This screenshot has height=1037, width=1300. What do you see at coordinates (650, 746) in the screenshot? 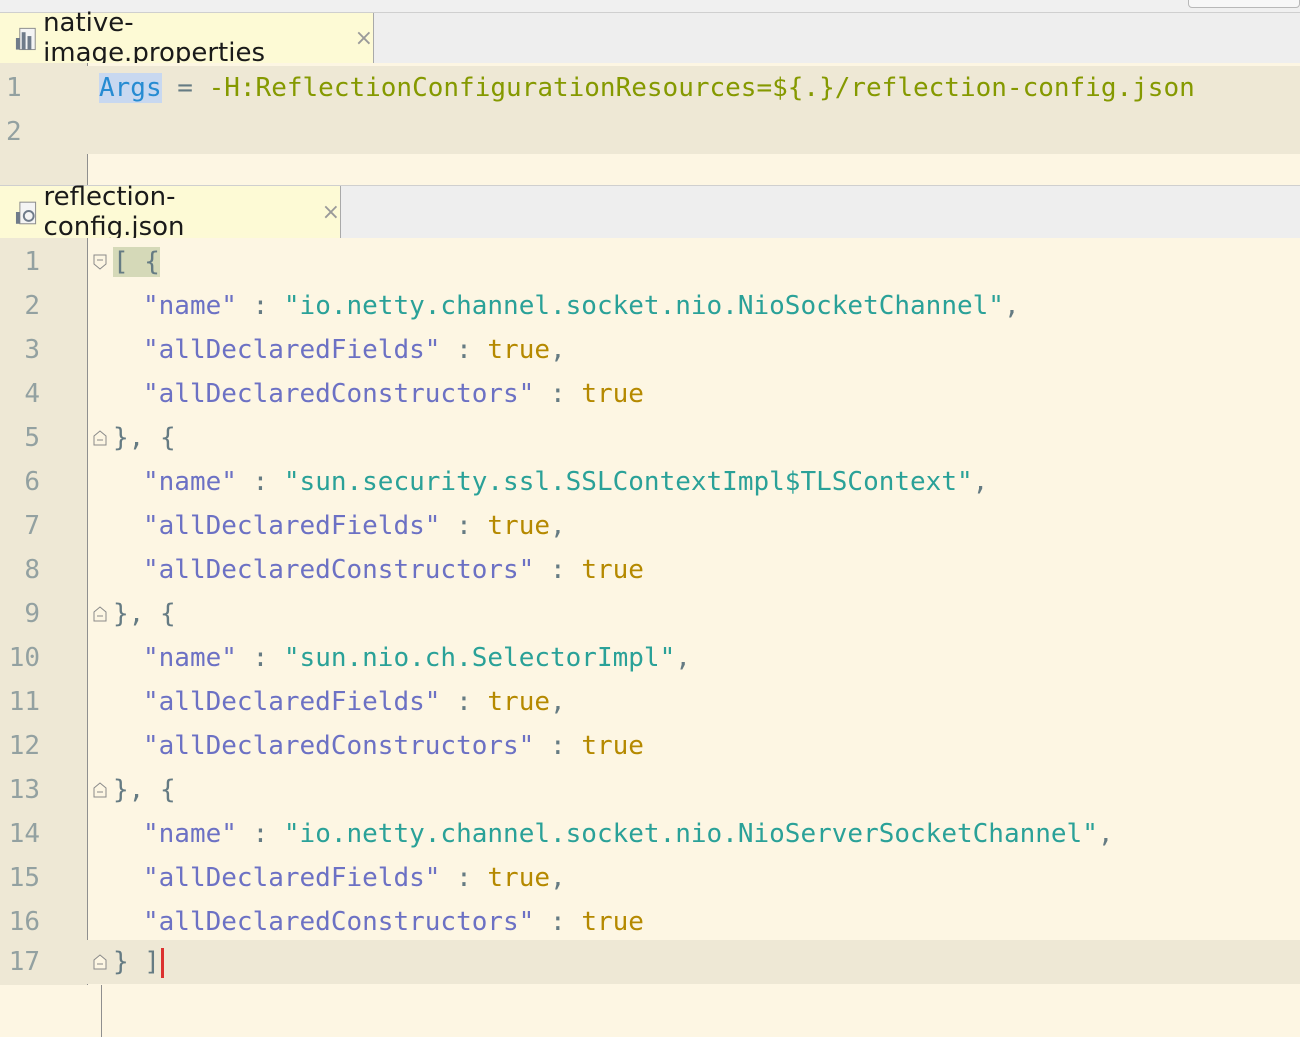
I see `code-line: 12 "allDeclaredConstructors" : true` at bounding box center [650, 746].